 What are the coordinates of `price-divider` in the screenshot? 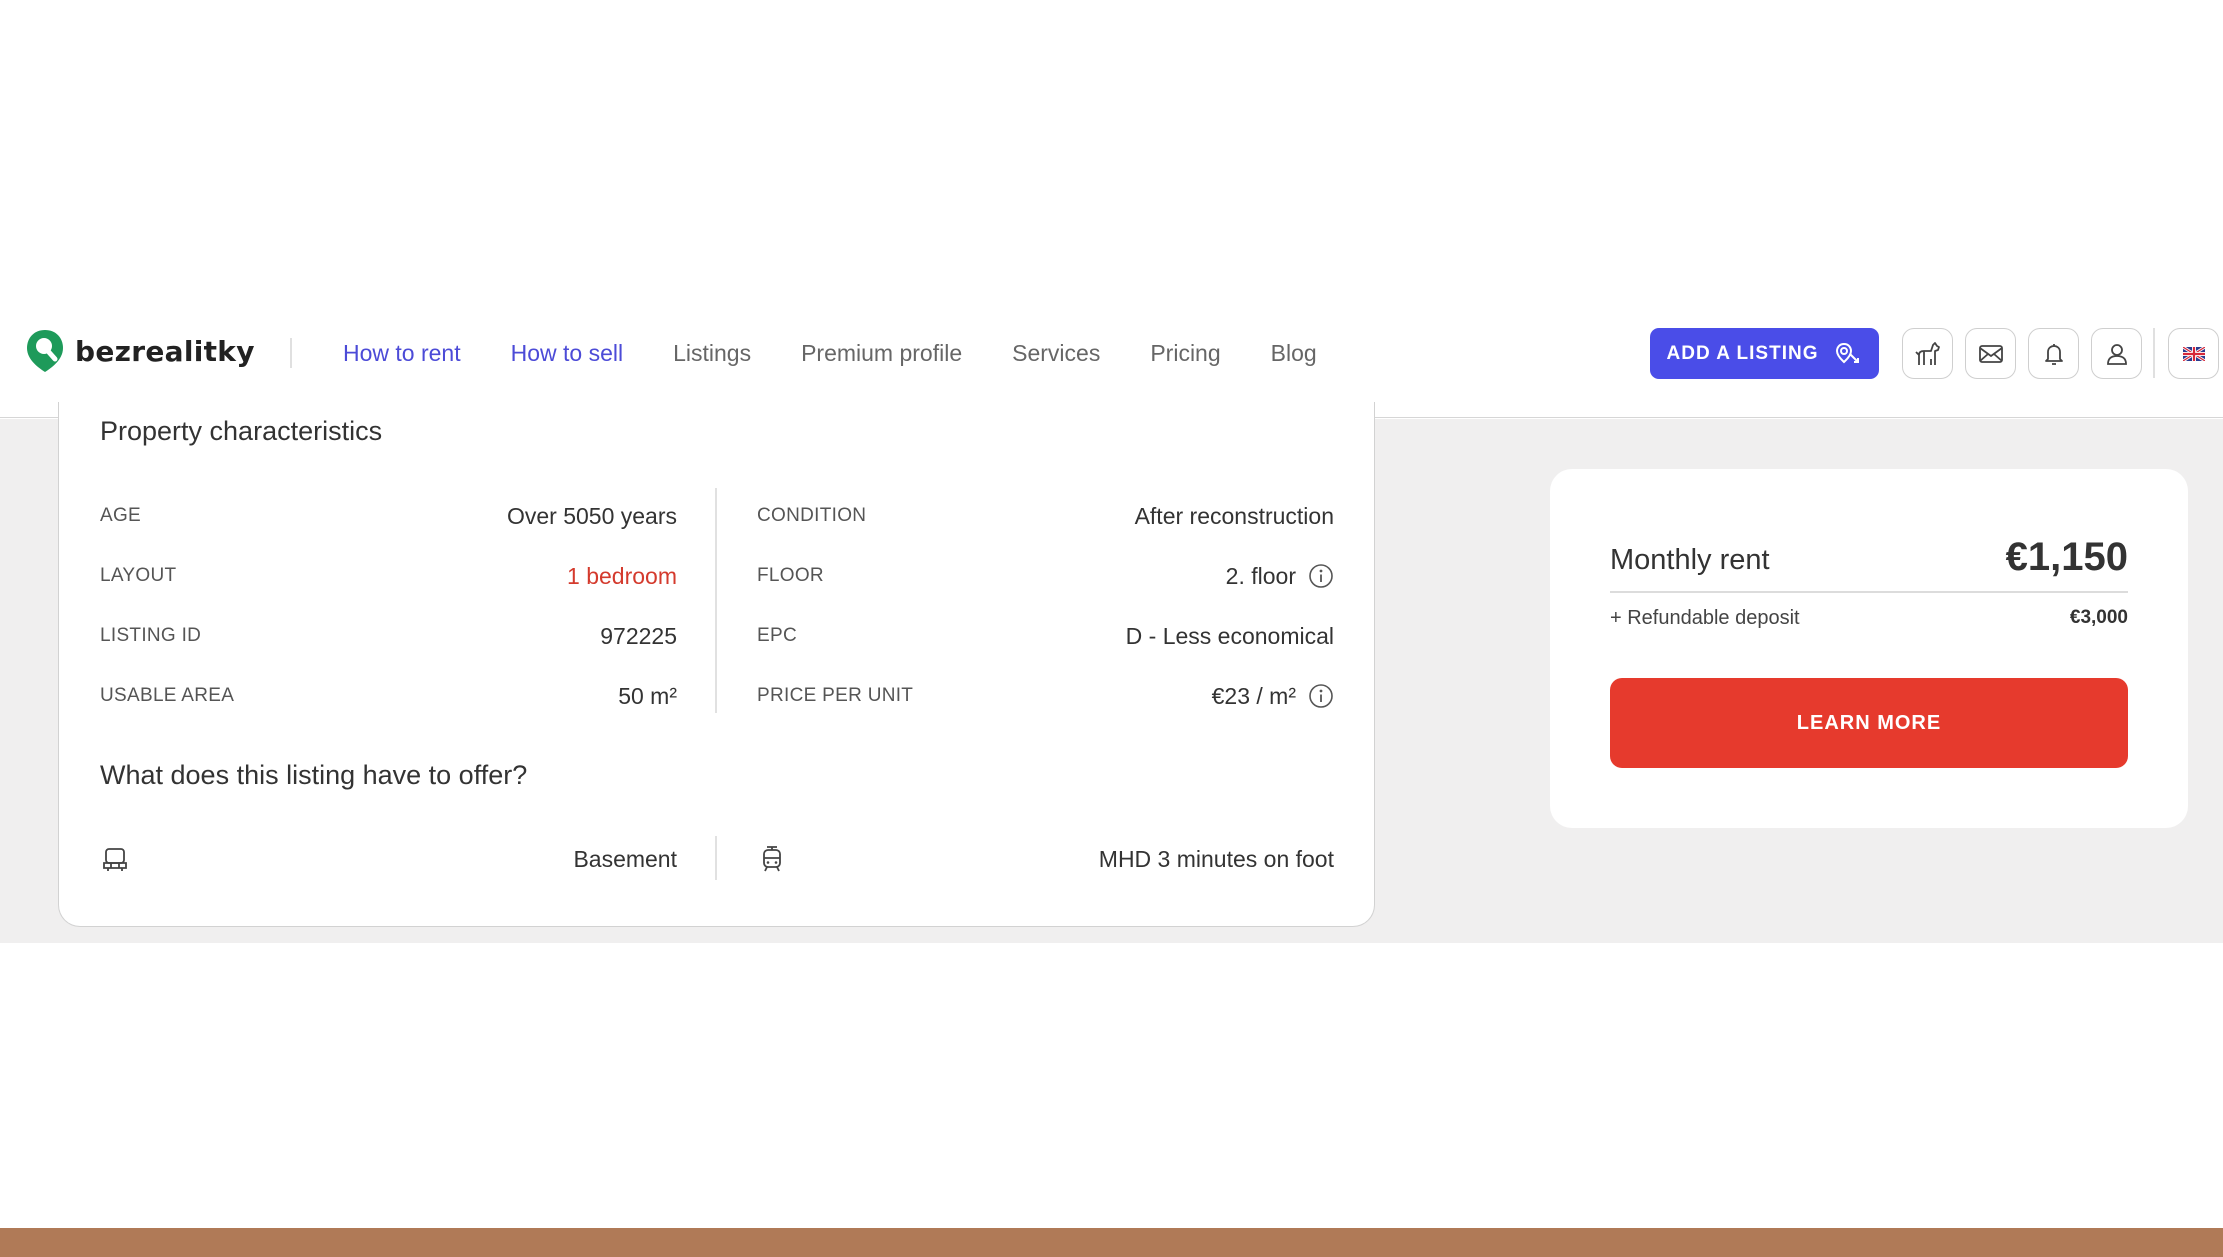 It's located at (1869, 592).